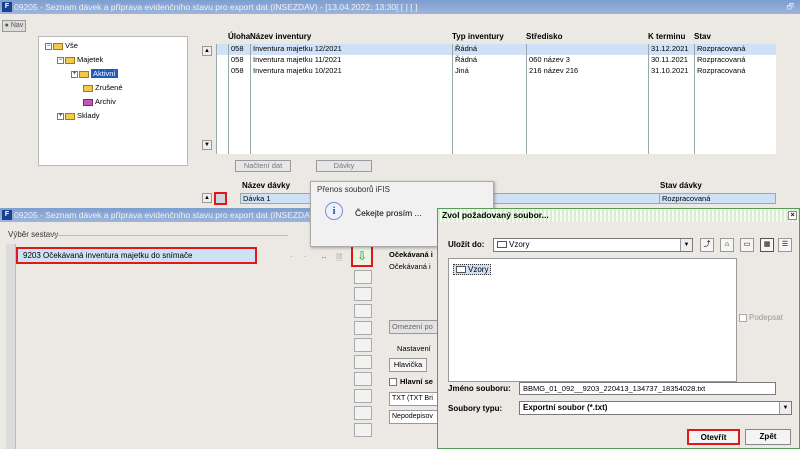 The height and width of the screenshot is (449, 800). What do you see at coordinates (785, 245) in the screenshot?
I see `detail-view-icon: ☰` at bounding box center [785, 245].